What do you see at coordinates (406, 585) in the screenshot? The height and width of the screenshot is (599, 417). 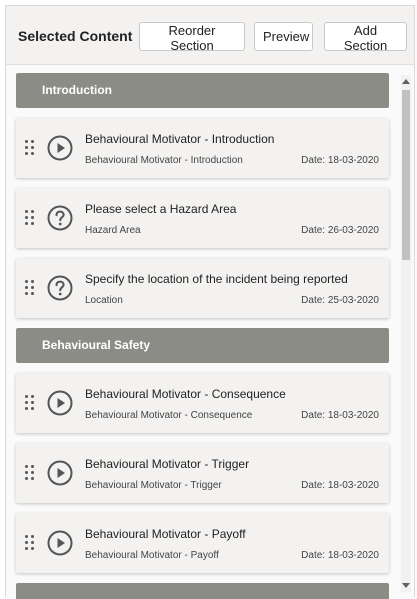 I see `scroll-down-icon` at bounding box center [406, 585].